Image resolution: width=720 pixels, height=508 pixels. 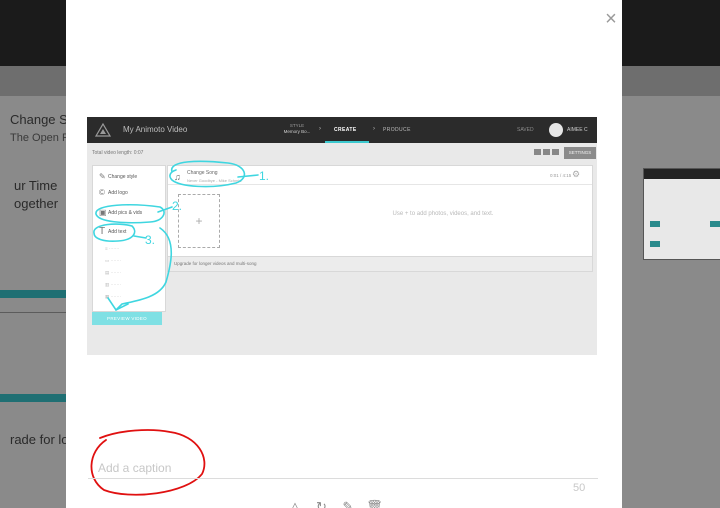 What do you see at coordinates (155, 129) in the screenshot?
I see `project-title: My Animoto Video` at bounding box center [155, 129].